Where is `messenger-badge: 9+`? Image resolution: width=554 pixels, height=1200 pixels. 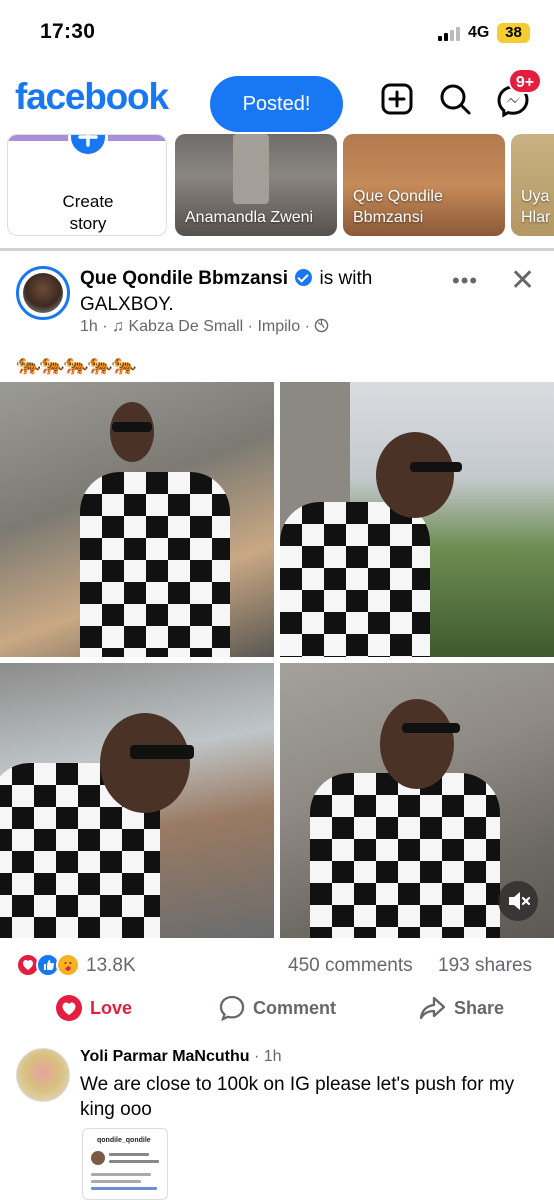
messenger-badge: 9+ is located at coordinates (525, 81).